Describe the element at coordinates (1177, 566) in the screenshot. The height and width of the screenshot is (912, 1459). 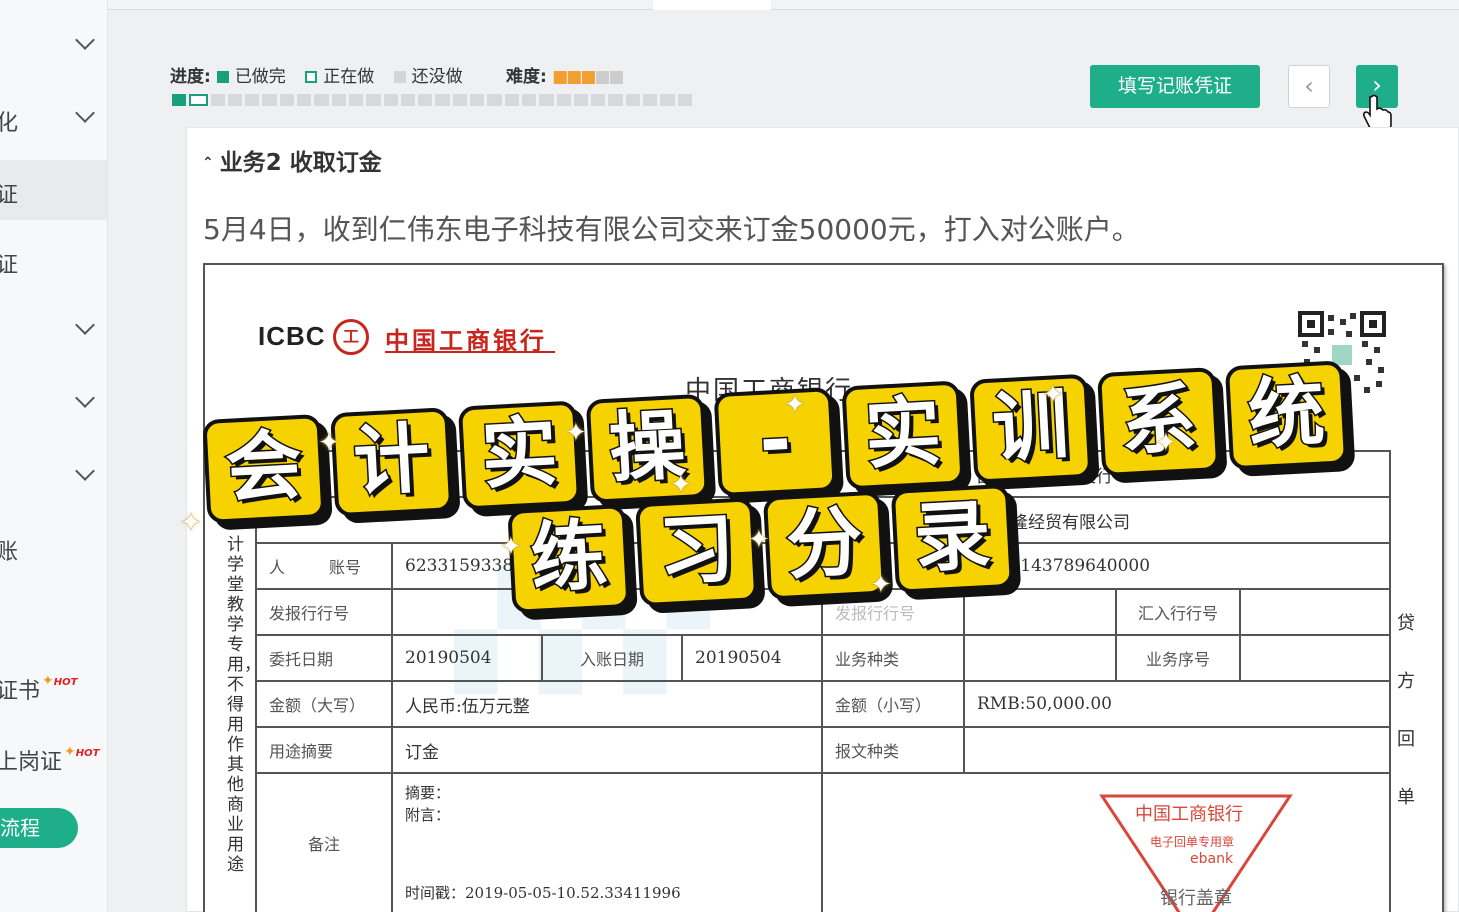
I see `payee-account: 0030143789640000` at that location.